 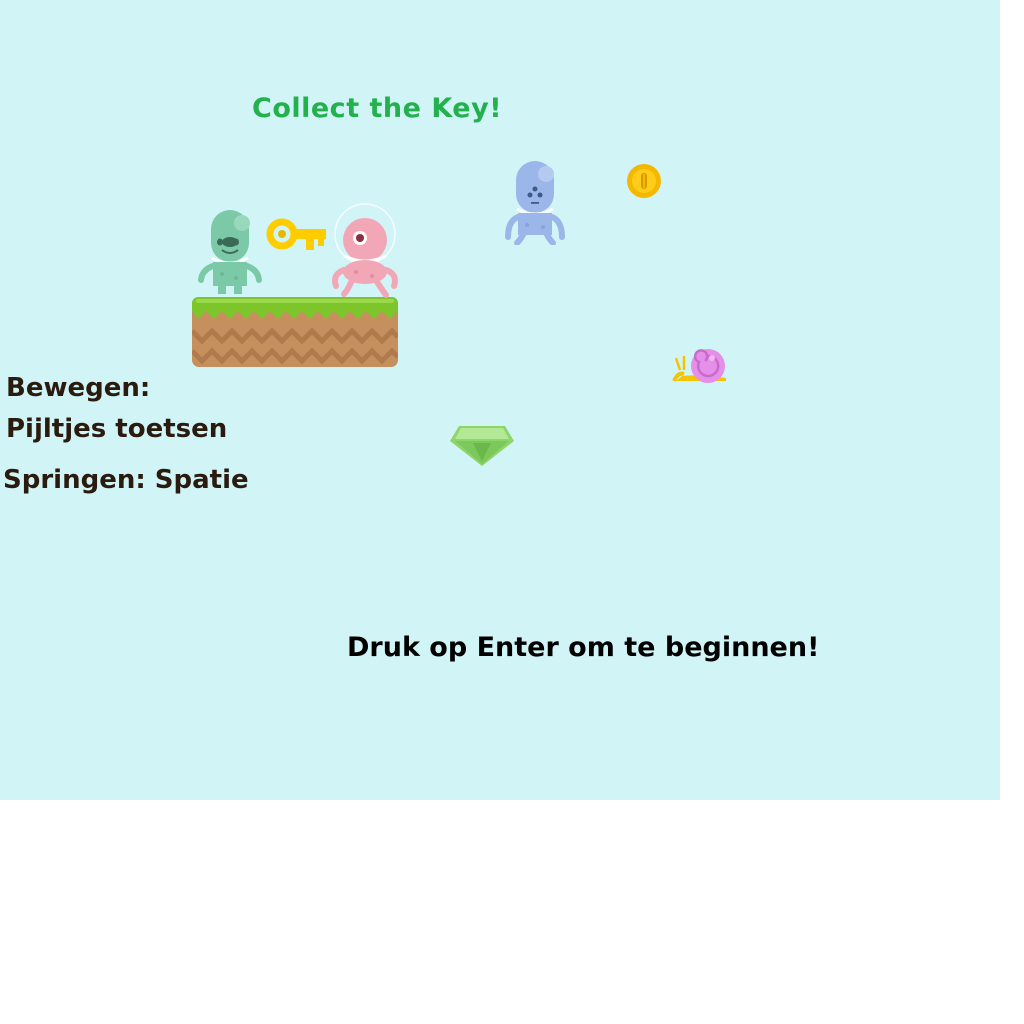 What do you see at coordinates (295, 332) in the screenshot?
I see `grass-platform` at bounding box center [295, 332].